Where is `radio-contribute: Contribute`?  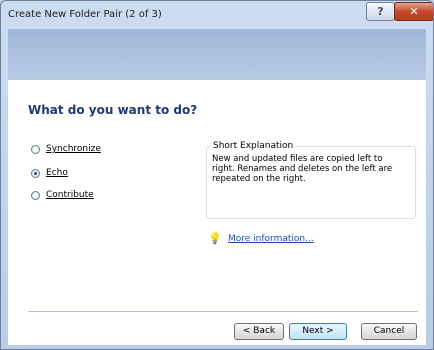 radio-contribute: Contribute is located at coordinates (62, 195).